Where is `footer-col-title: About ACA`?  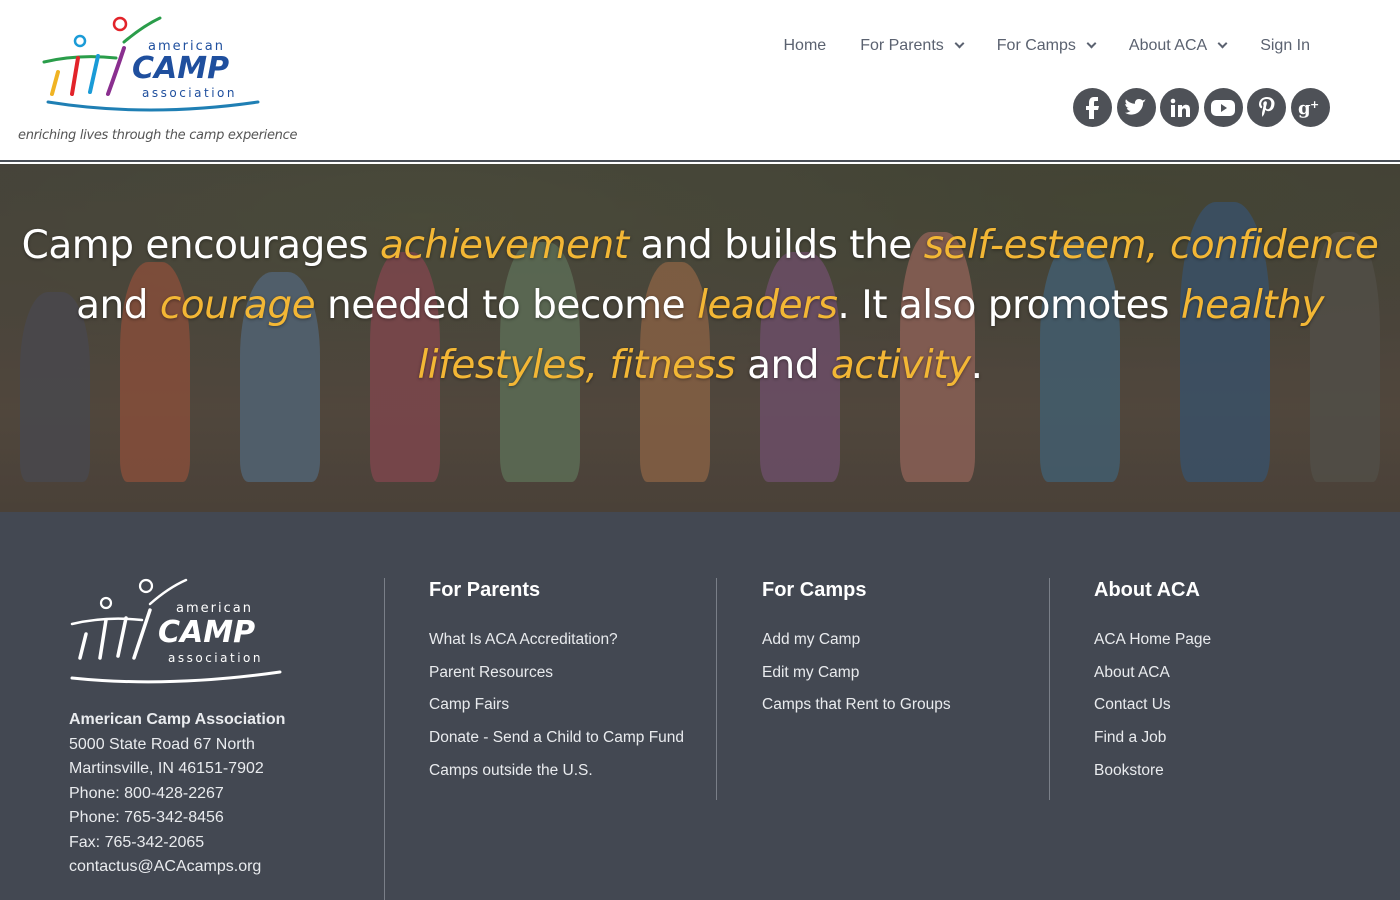
footer-col-title: About ACA is located at coordinates (1147, 590).